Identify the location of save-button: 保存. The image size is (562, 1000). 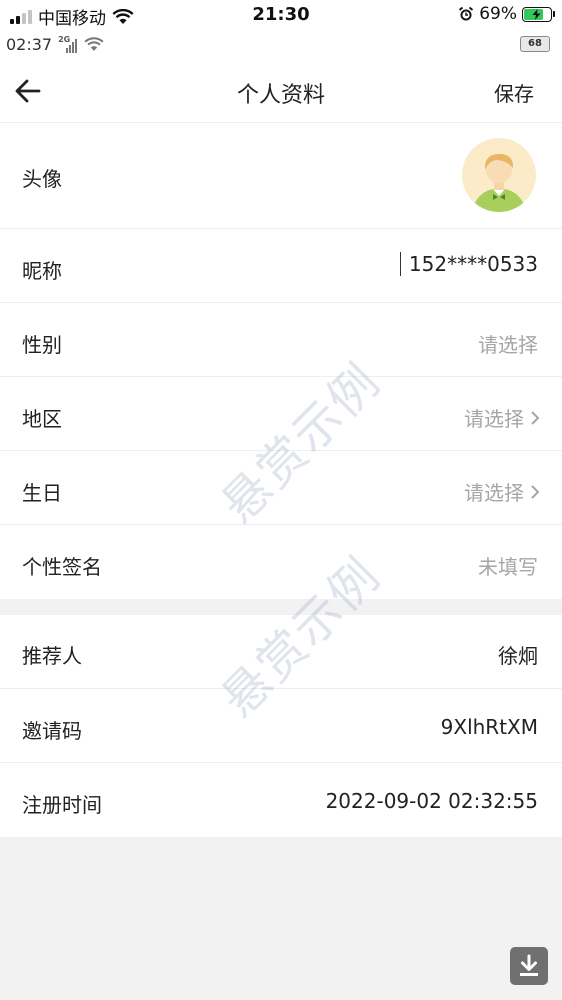
(514, 92).